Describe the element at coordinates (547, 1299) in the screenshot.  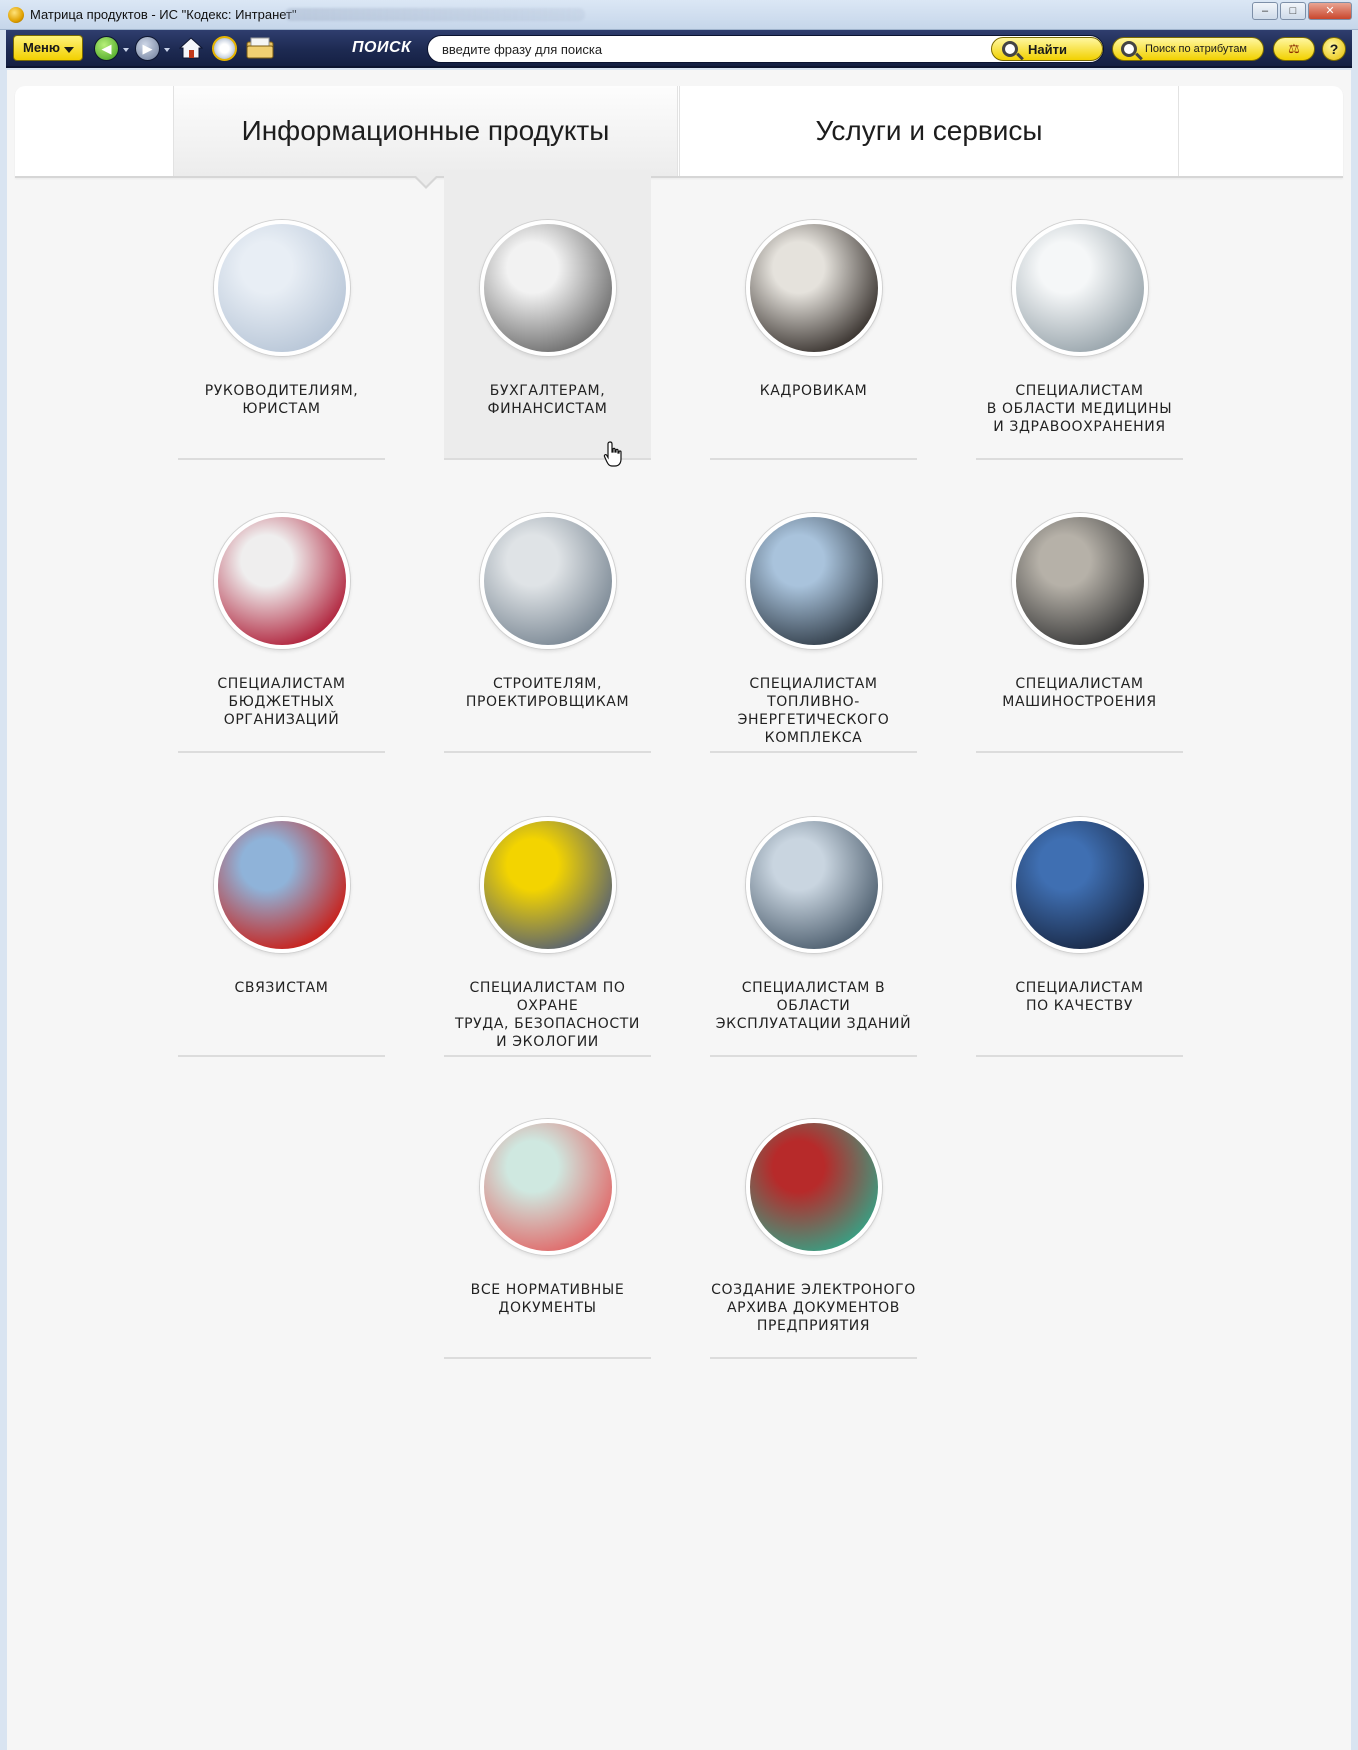
I see `product-card-label: ВСЕ НОРМАТИВНЫЕ ДОКУМЕНТЫ` at that location.